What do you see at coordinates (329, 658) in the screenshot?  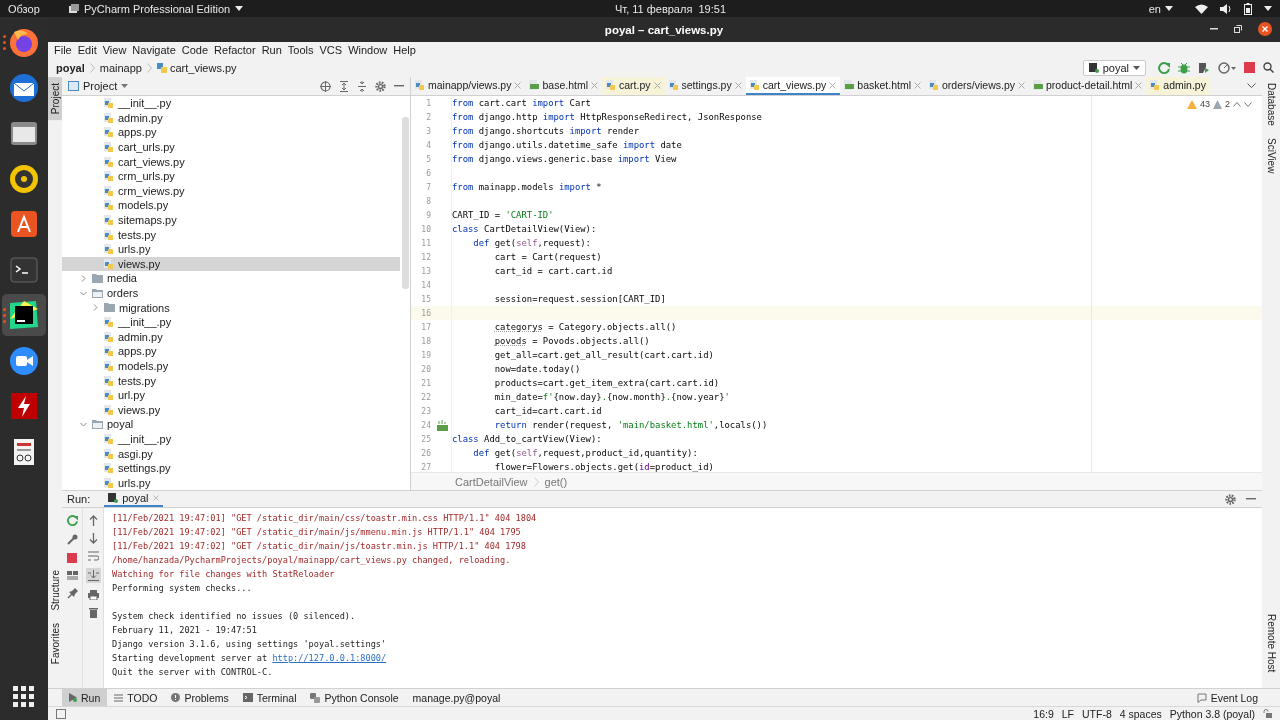 I see `link: http://127.0.0.1:8000/` at bounding box center [329, 658].